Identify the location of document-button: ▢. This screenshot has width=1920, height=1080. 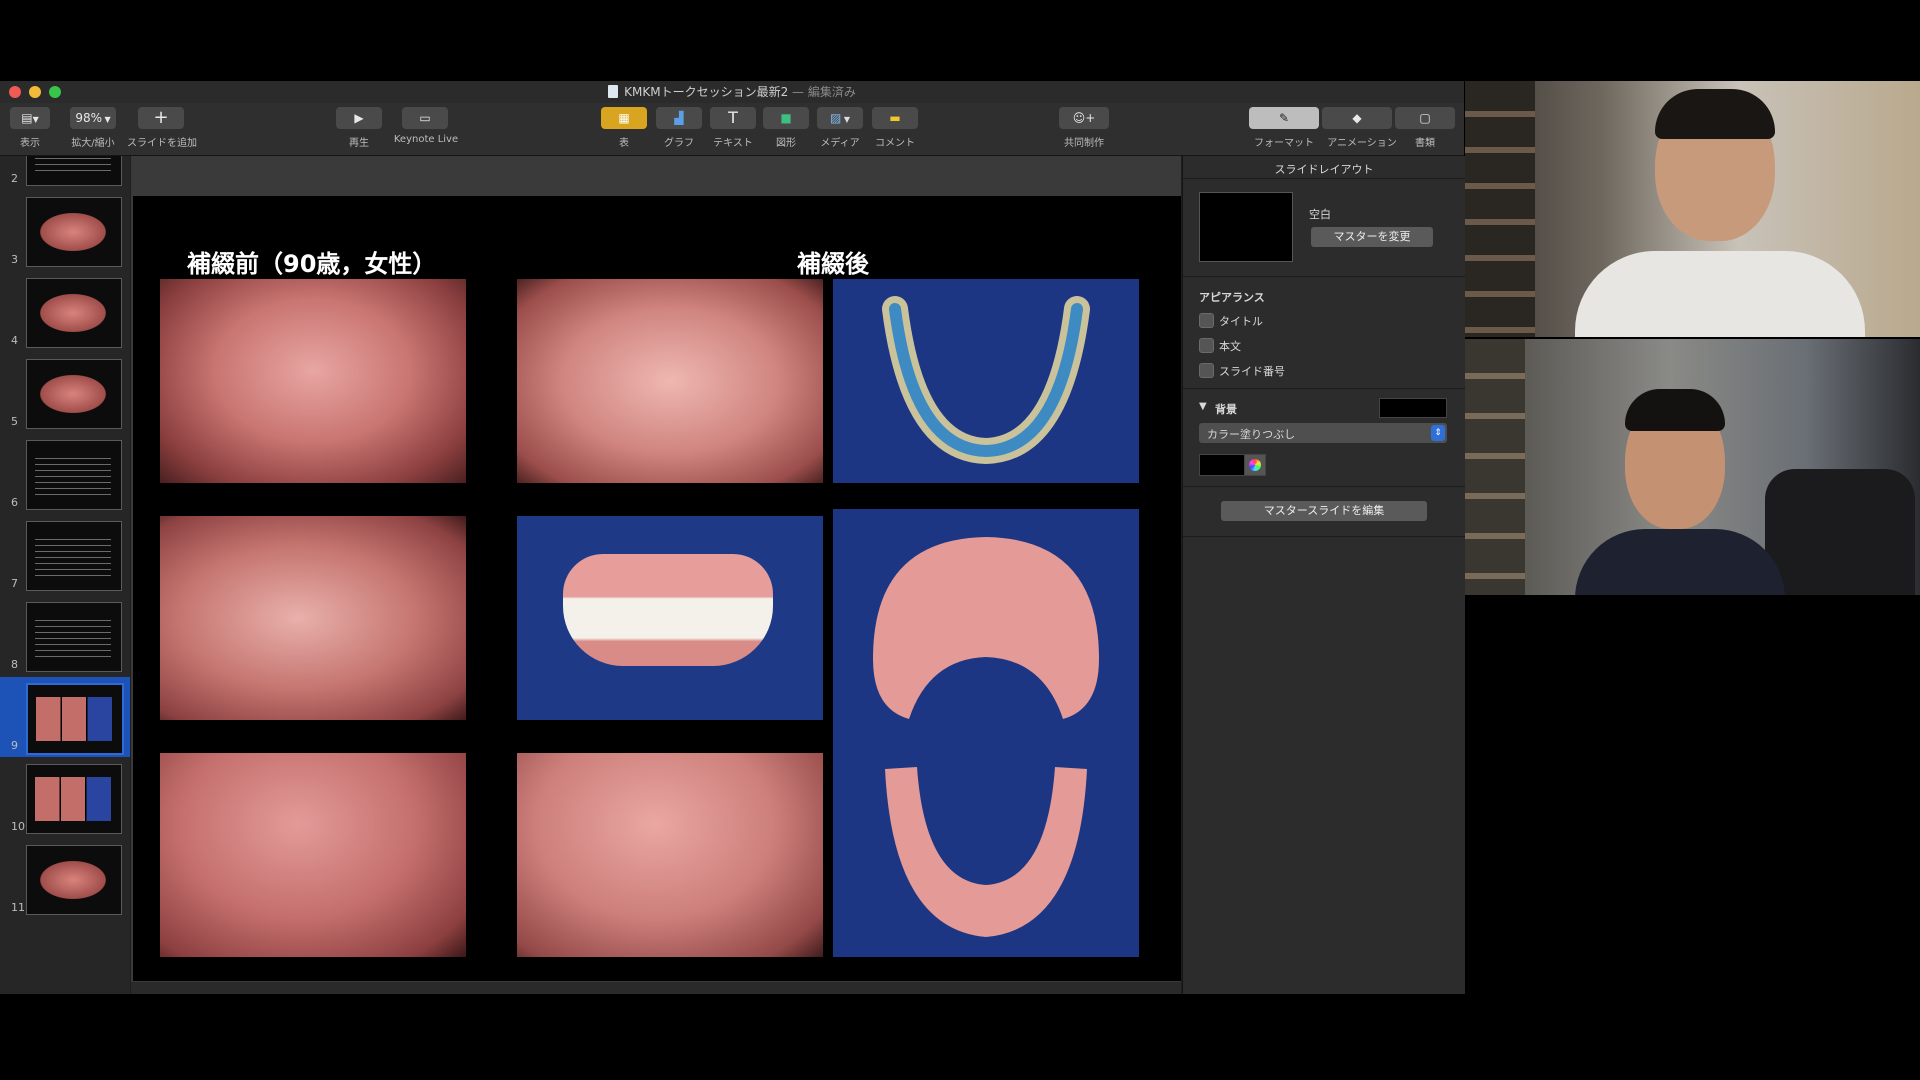
(1425, 118).